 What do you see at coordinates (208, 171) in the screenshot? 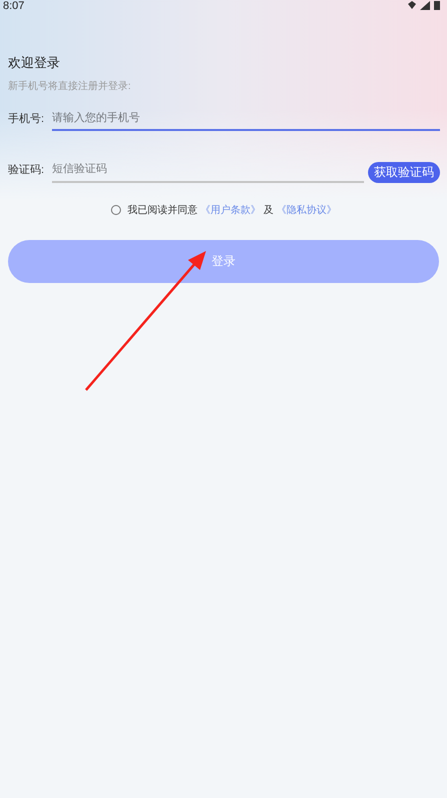
I see `input-field: 短信验证码` at bounding box center [208, 171].